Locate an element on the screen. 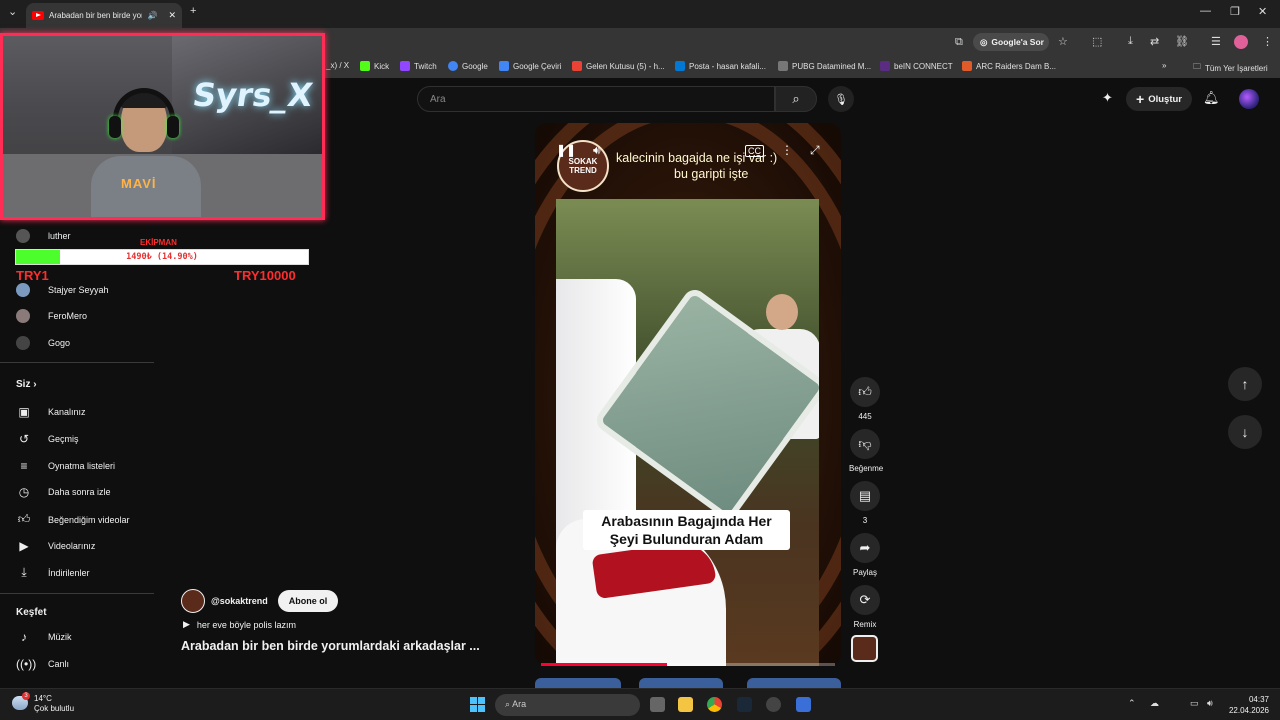  goal-min: TRY1 is located at coordinates (32, 275).